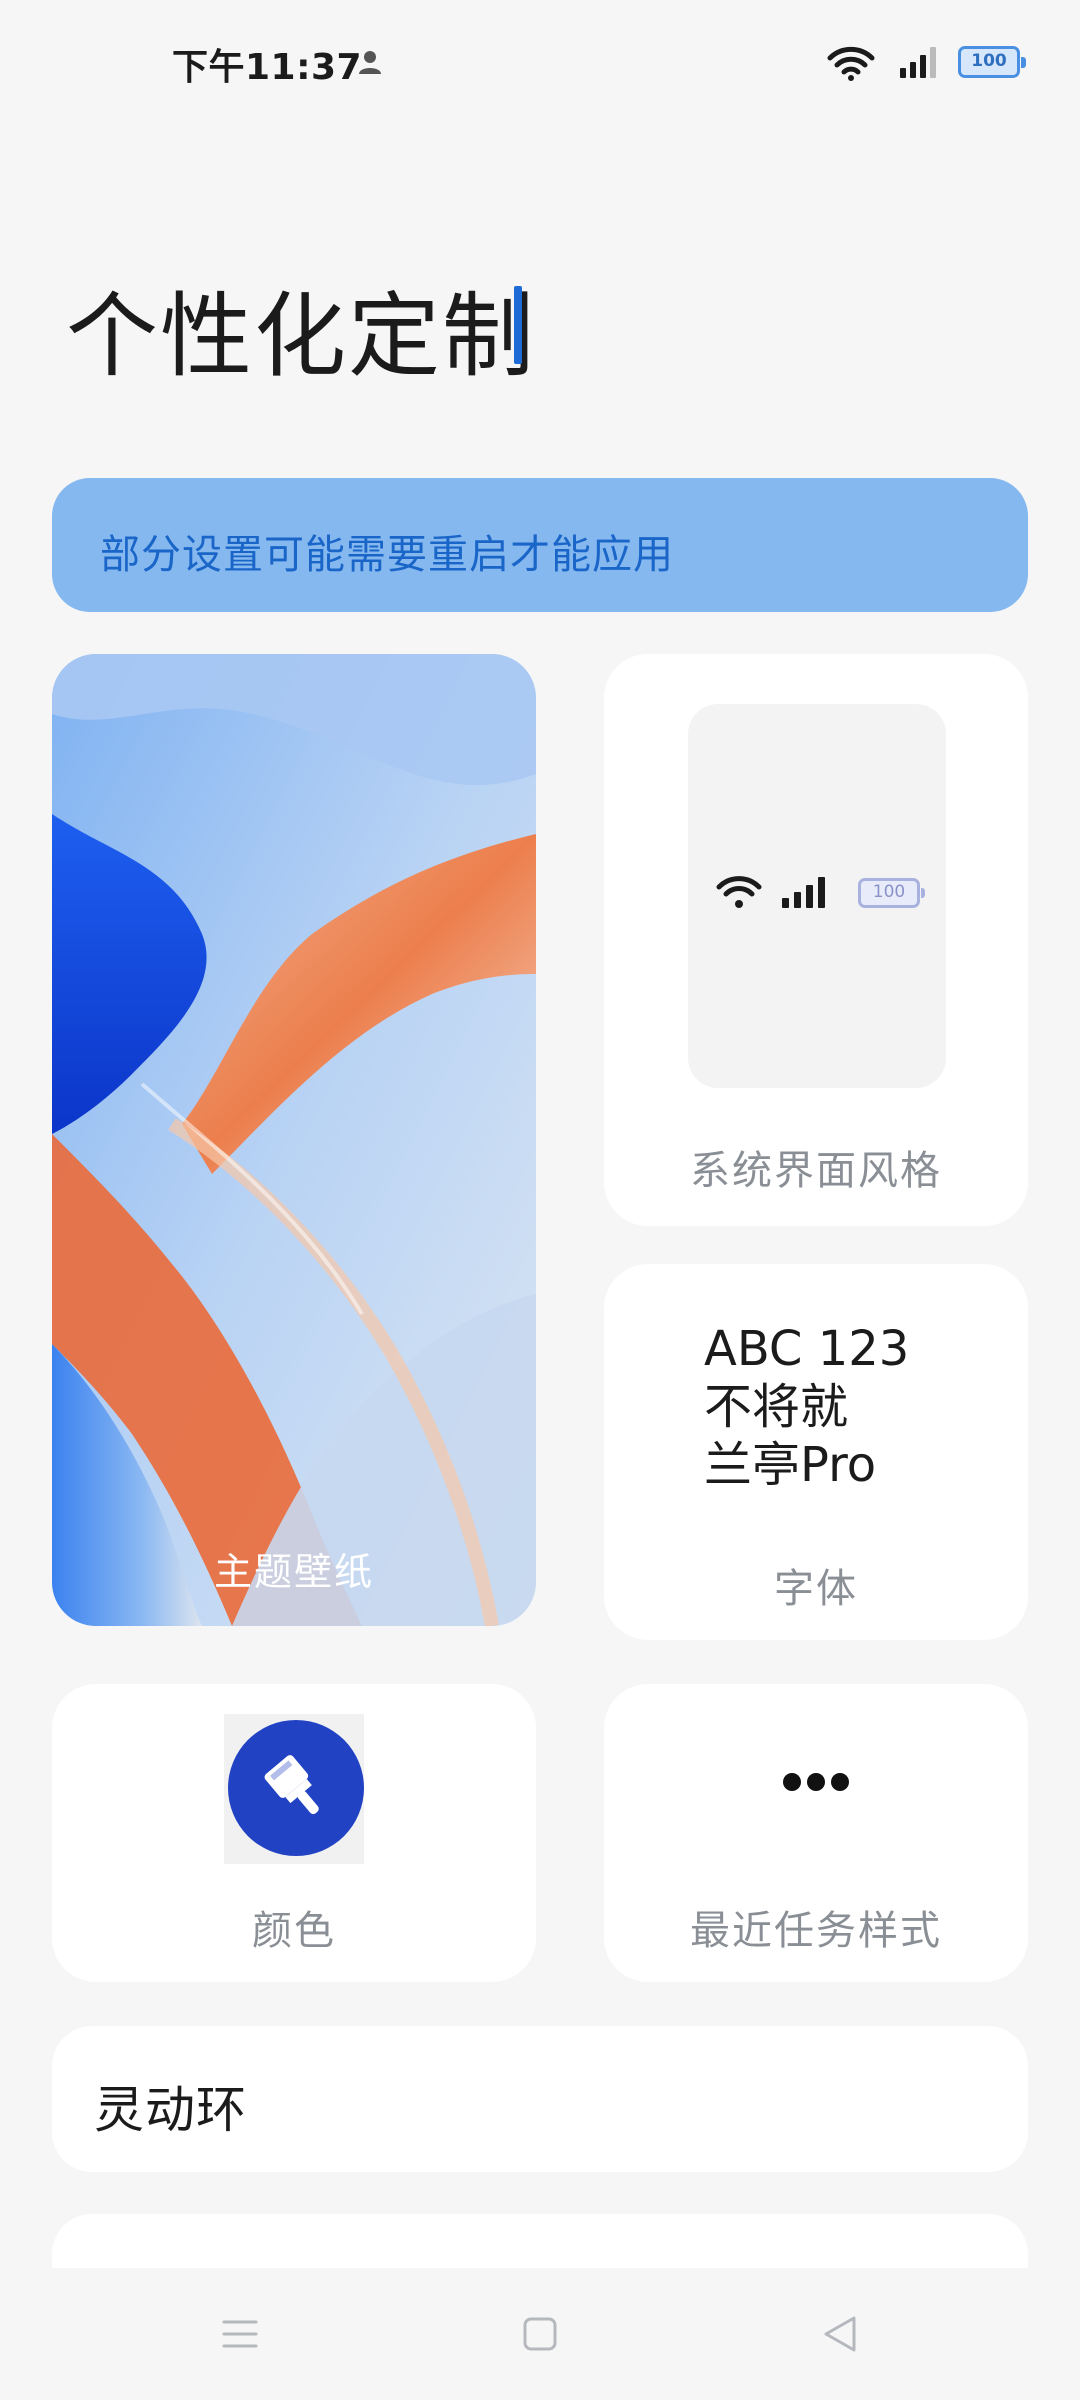 This screenshot has width=1080, height=2400. I want to click on status-time: 下午11:37, so click(267, 67).